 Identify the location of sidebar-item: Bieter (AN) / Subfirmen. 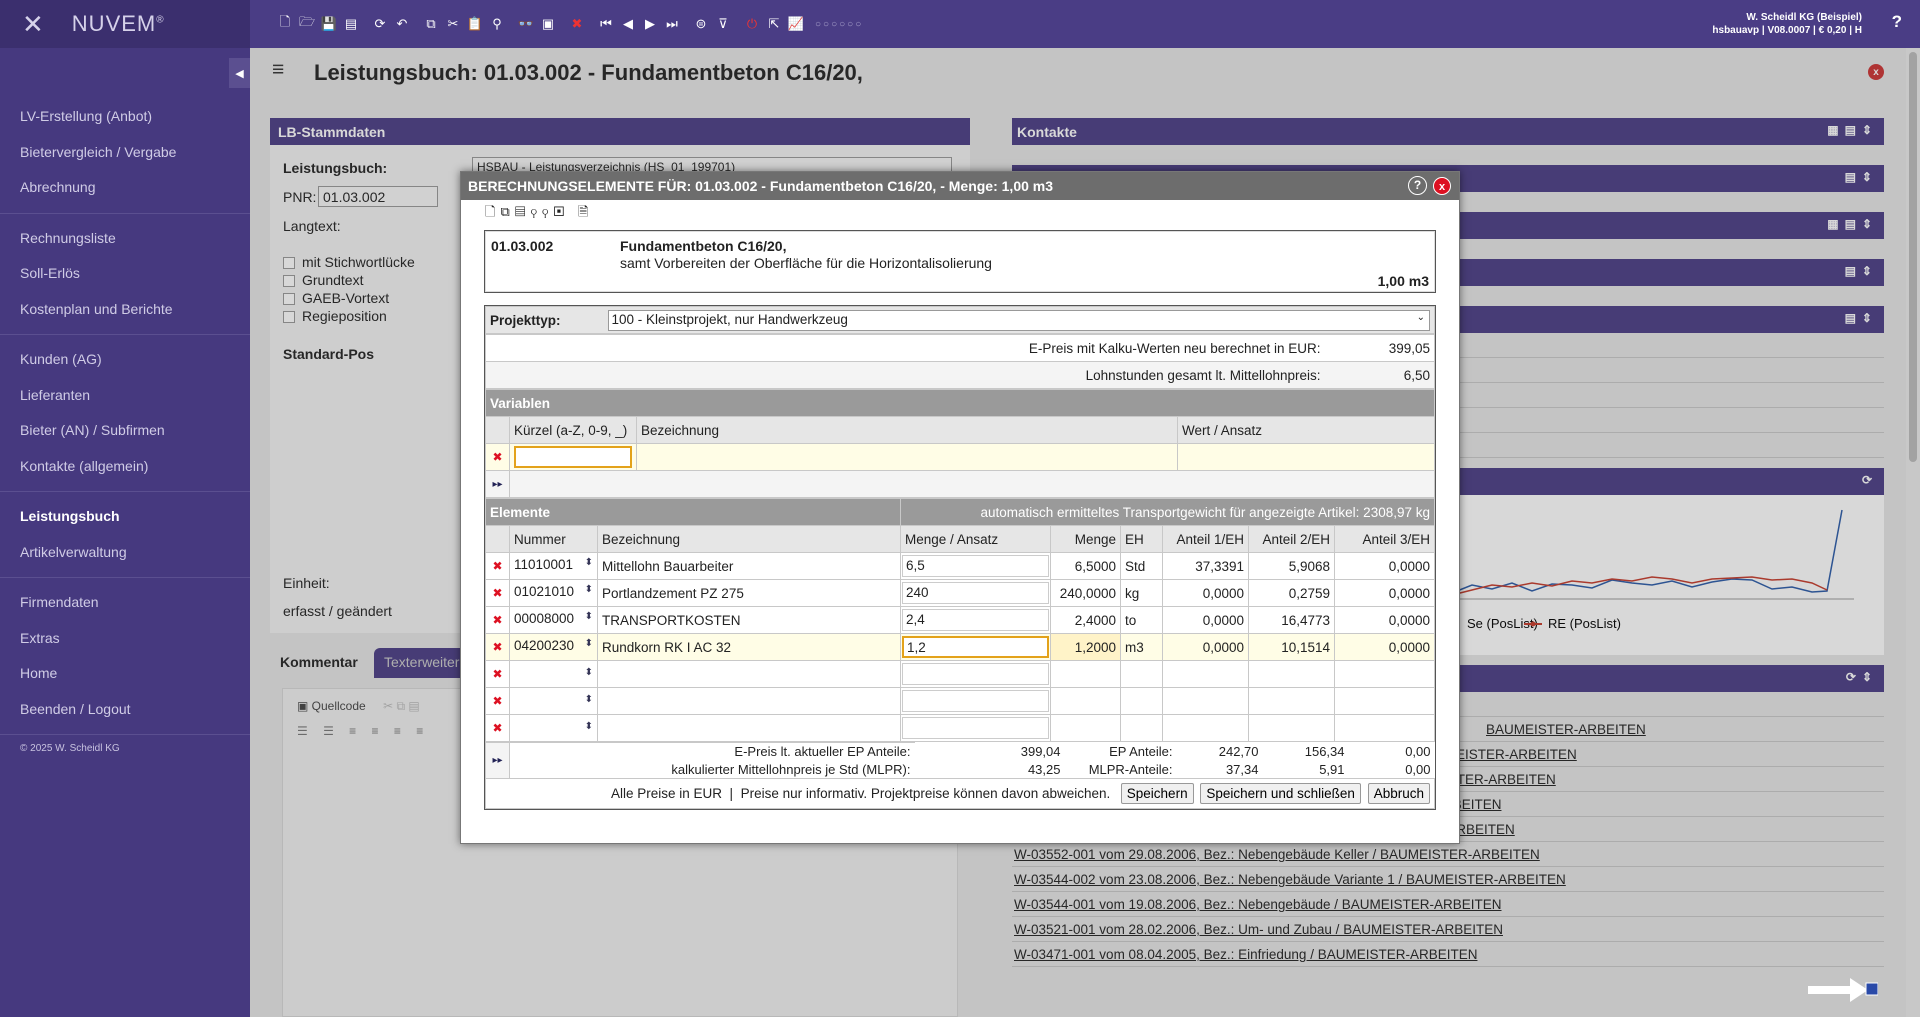
(125, 431).